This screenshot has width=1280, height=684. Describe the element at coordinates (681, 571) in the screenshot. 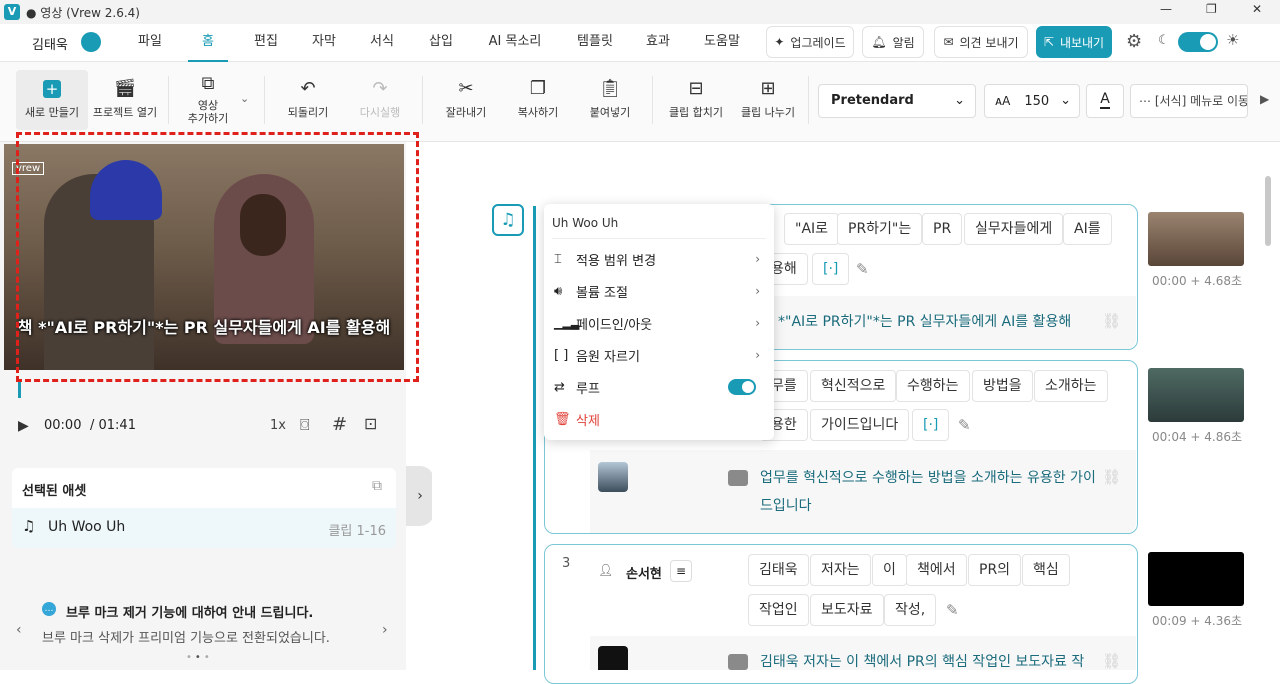

I see `sliders-icon: ≡` at that location.